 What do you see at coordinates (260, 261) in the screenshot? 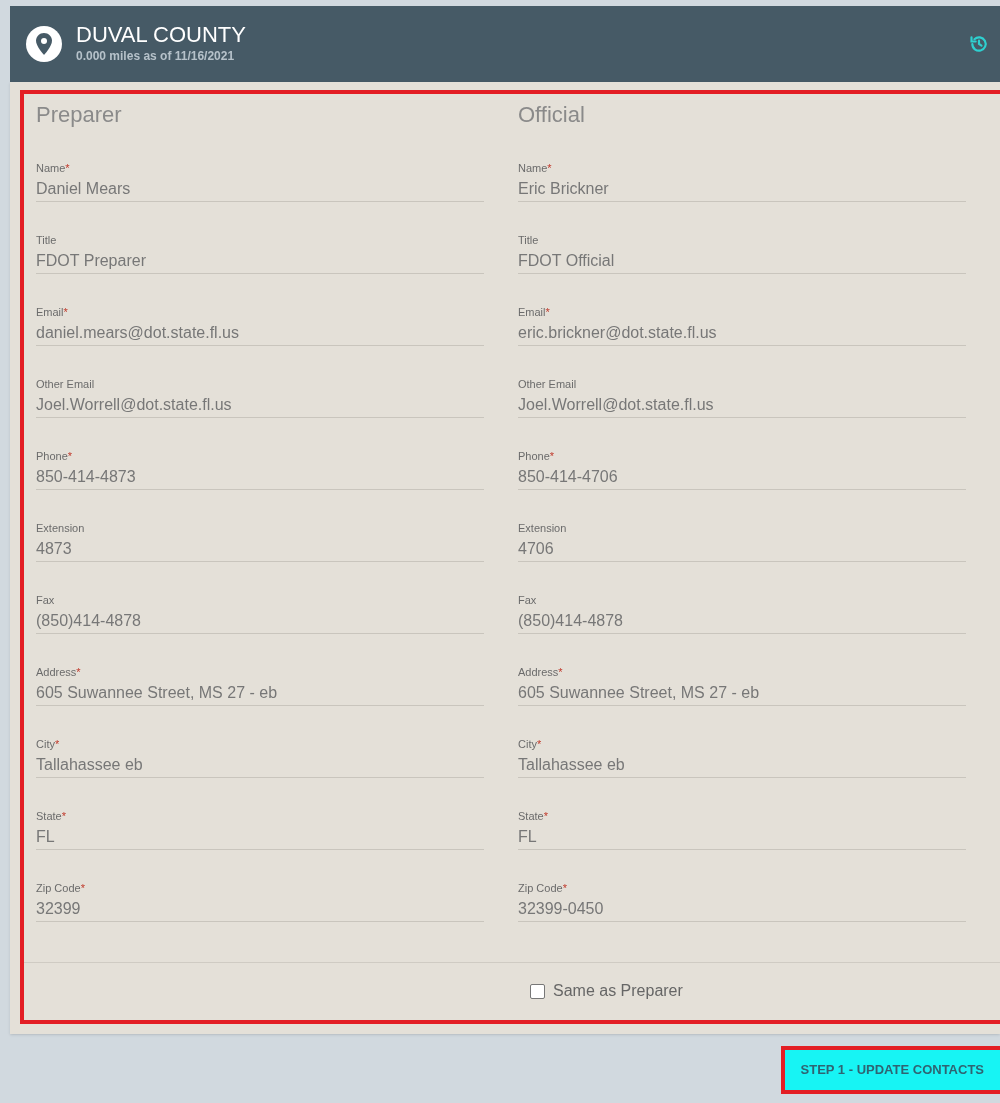
I see `input-field: FDOT Preparer` at bounding box center [260, 261].